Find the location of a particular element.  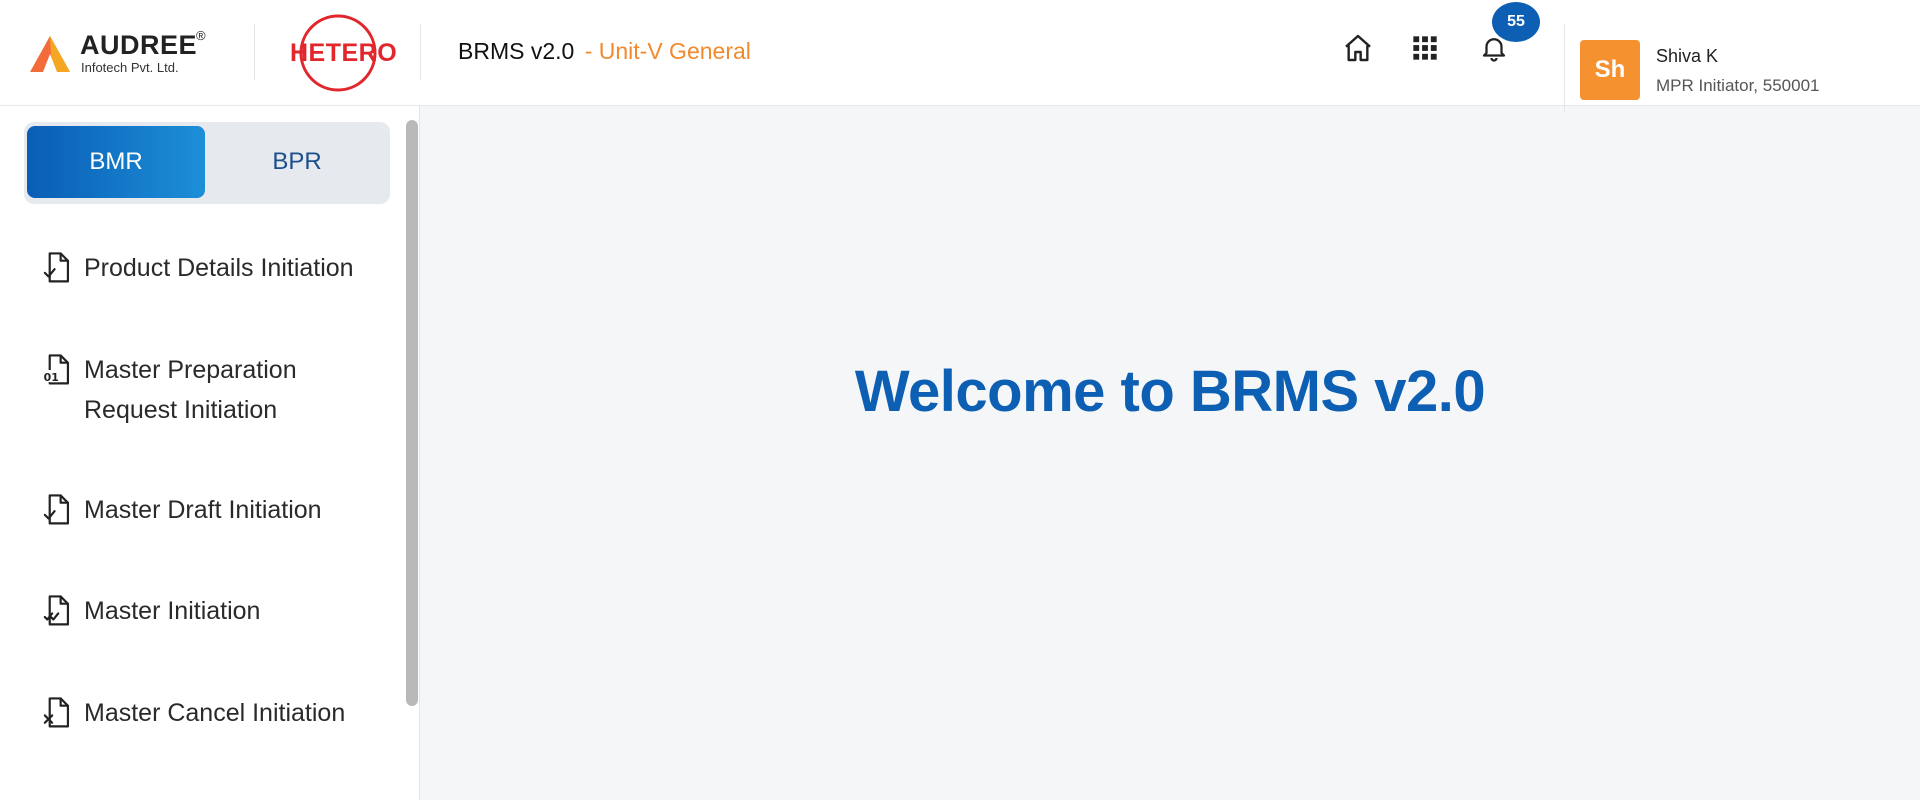

apps-button is located at coordinates (1425, 48).